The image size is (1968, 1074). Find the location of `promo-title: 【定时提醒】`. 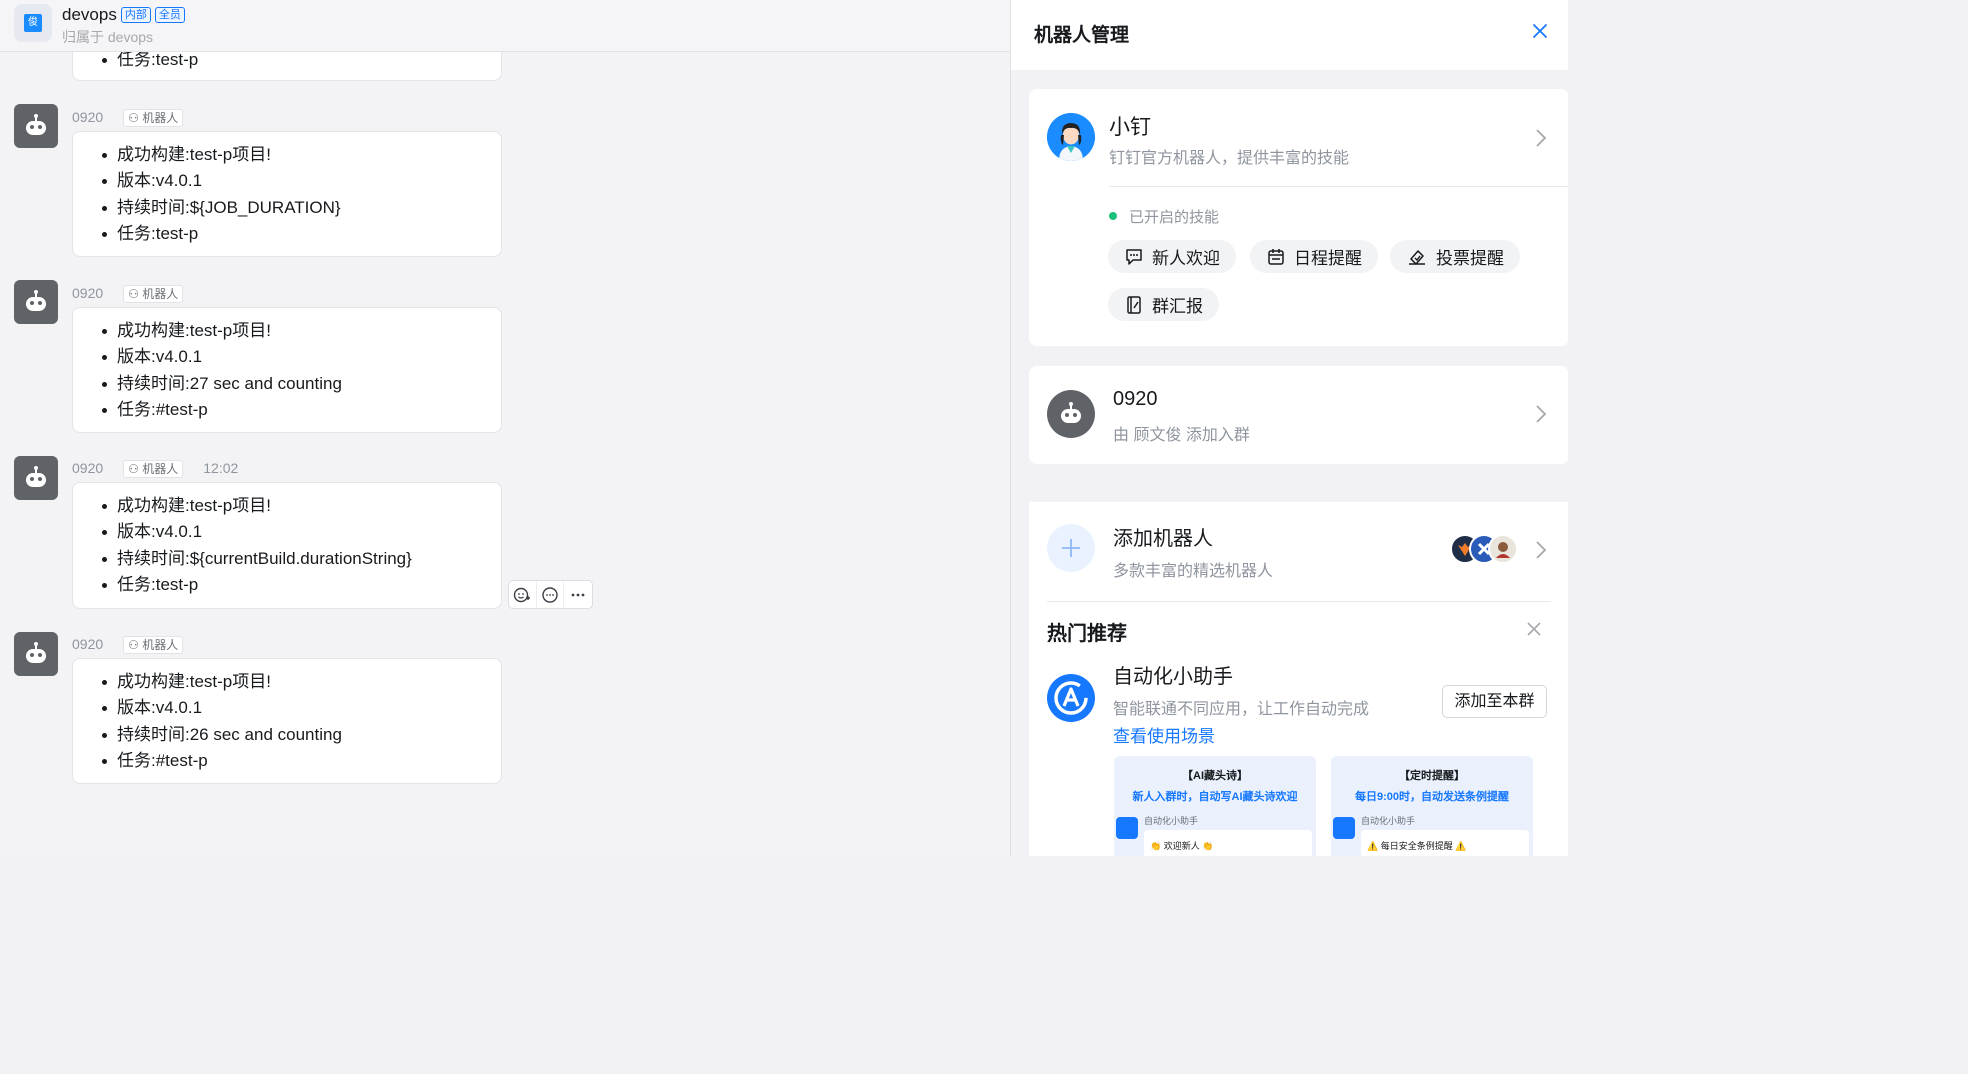

promo-title: 【定时提醒】 is located at coordinates (1432, 776).